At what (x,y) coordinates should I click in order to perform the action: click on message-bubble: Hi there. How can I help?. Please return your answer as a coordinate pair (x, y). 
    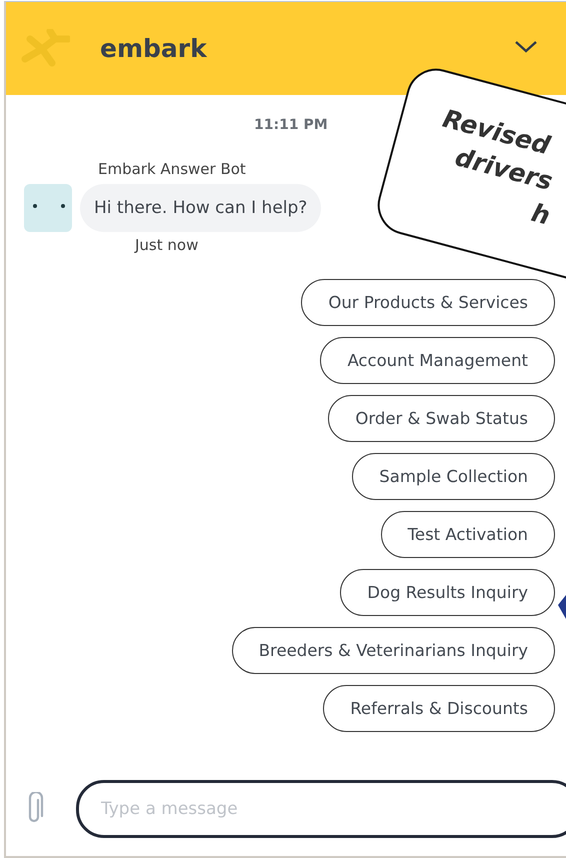
    Looking at the image, I should click on (201, 208).